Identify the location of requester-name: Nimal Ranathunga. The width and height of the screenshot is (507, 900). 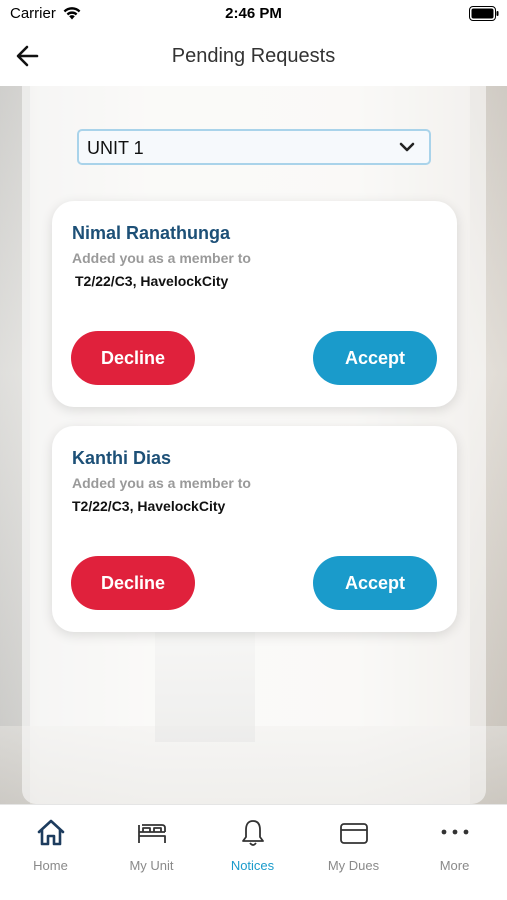
(151, 233).